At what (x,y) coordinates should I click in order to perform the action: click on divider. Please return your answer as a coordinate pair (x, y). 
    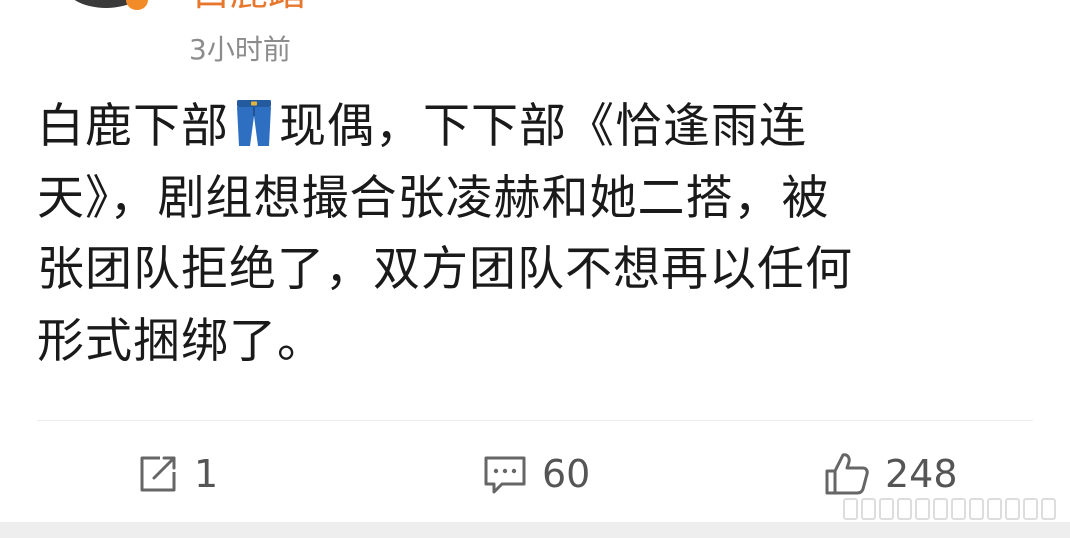
    Looking at the image, I should click on (535, 420).